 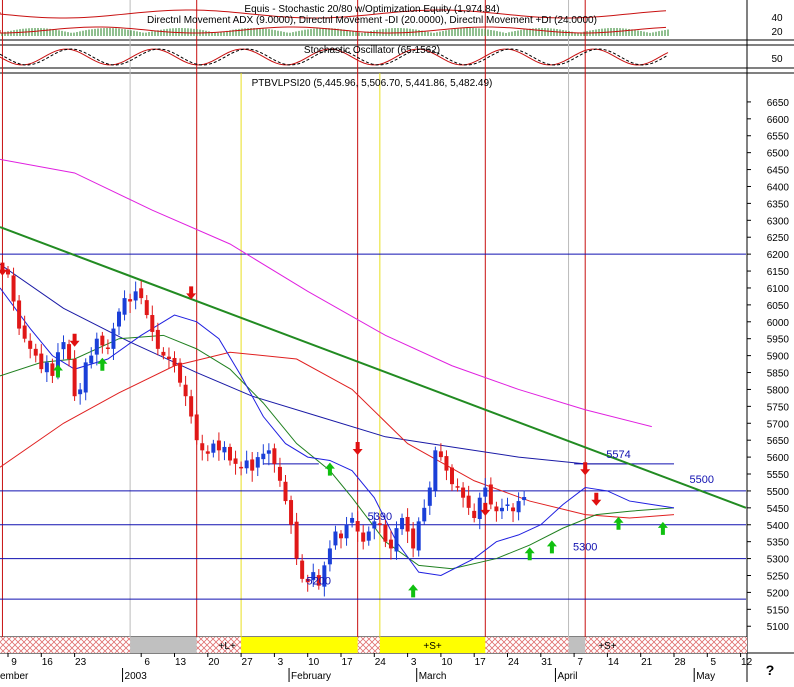 What do you see at coordinates (585, 548) in the screenshot?
I see `price-level-label: 5300` at bounding box center [585, 548].